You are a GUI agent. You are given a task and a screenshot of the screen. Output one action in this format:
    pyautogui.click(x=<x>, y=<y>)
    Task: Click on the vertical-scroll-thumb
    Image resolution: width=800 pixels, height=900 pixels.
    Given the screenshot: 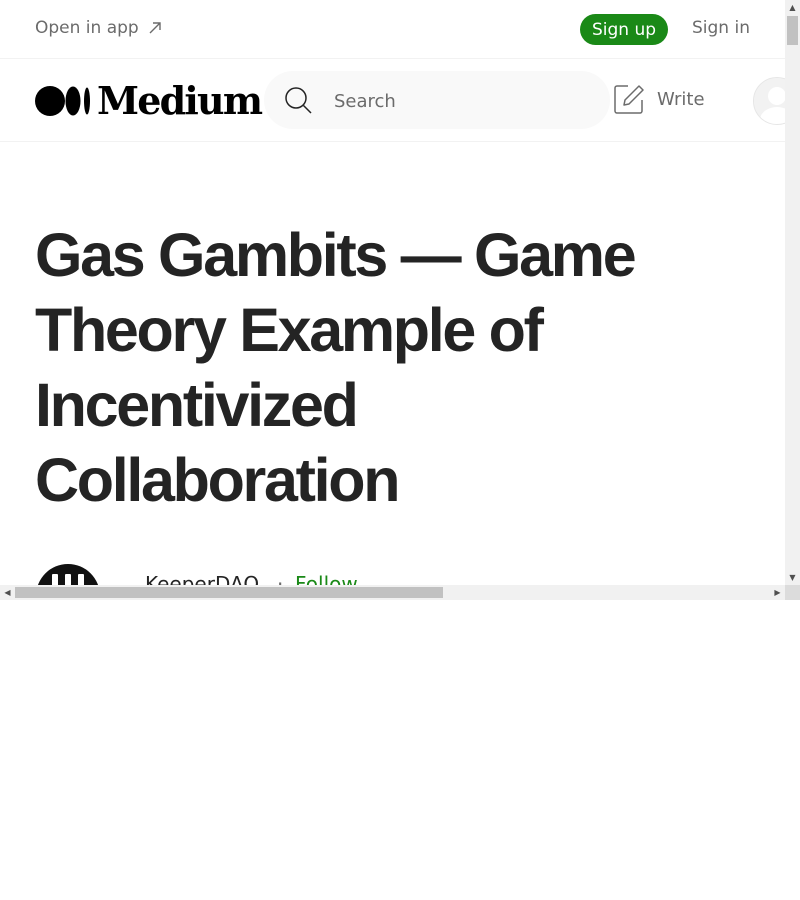 What is the action you would take?
    pyautogui.click(x=792, y=30)
    